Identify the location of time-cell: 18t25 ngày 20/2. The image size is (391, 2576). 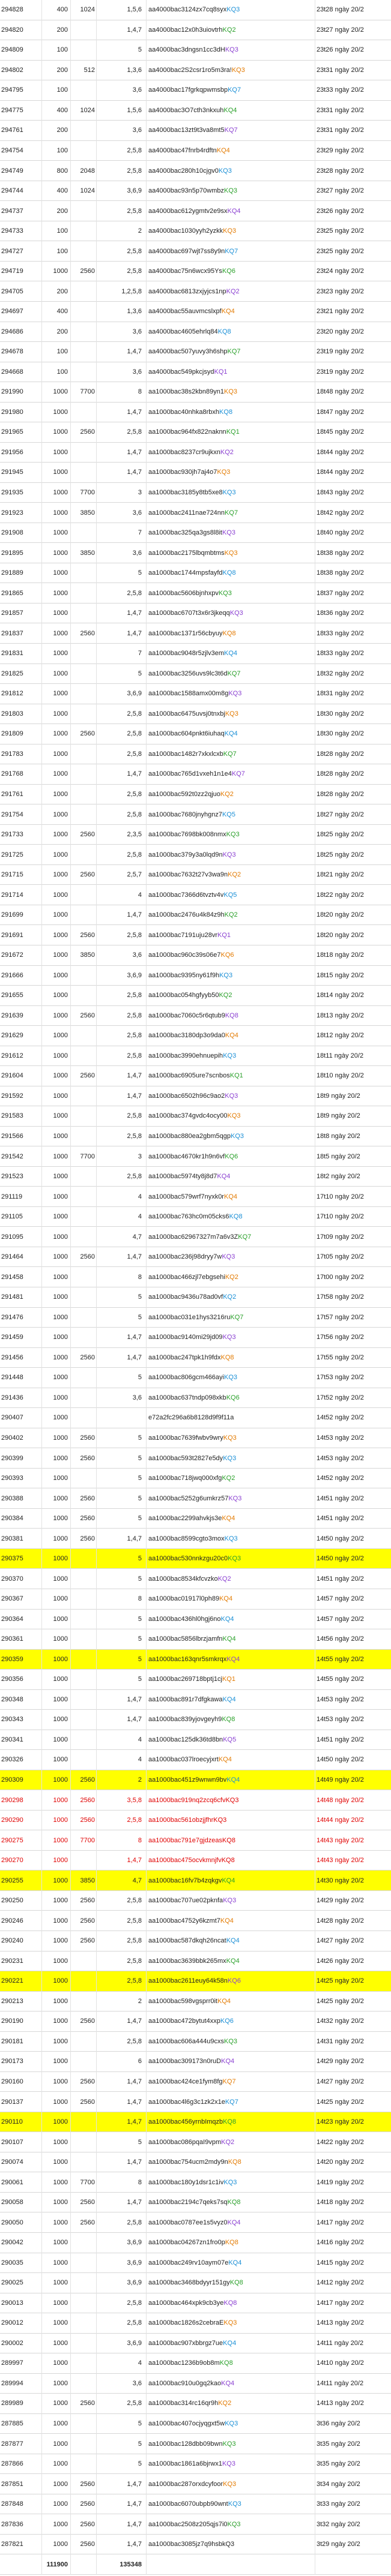
(353, 835).